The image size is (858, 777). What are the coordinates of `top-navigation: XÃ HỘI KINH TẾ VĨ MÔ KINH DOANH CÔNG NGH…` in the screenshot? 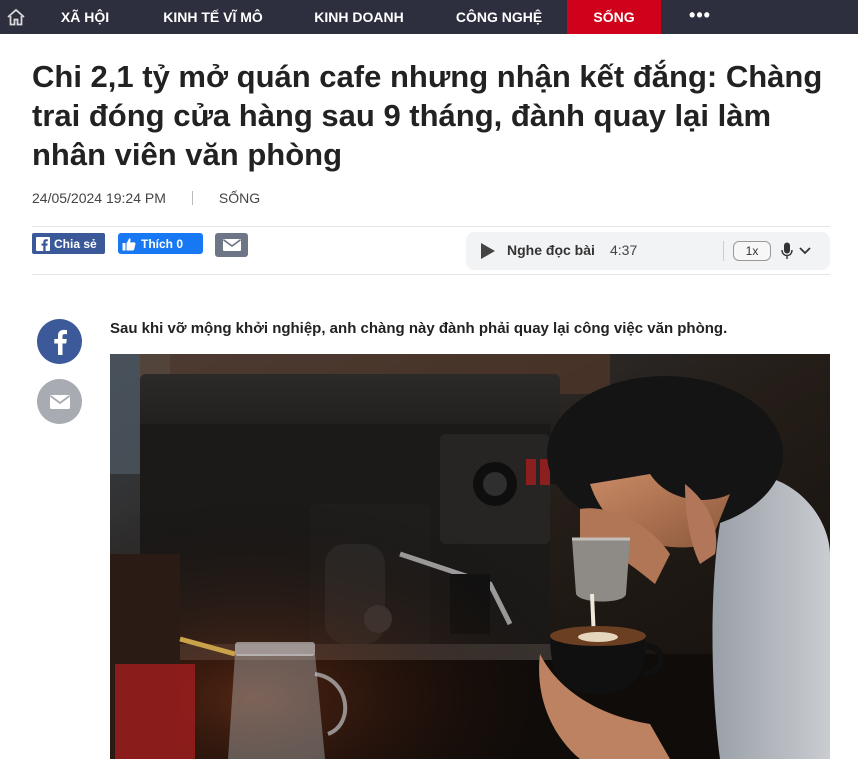 It's located at (429, 17).